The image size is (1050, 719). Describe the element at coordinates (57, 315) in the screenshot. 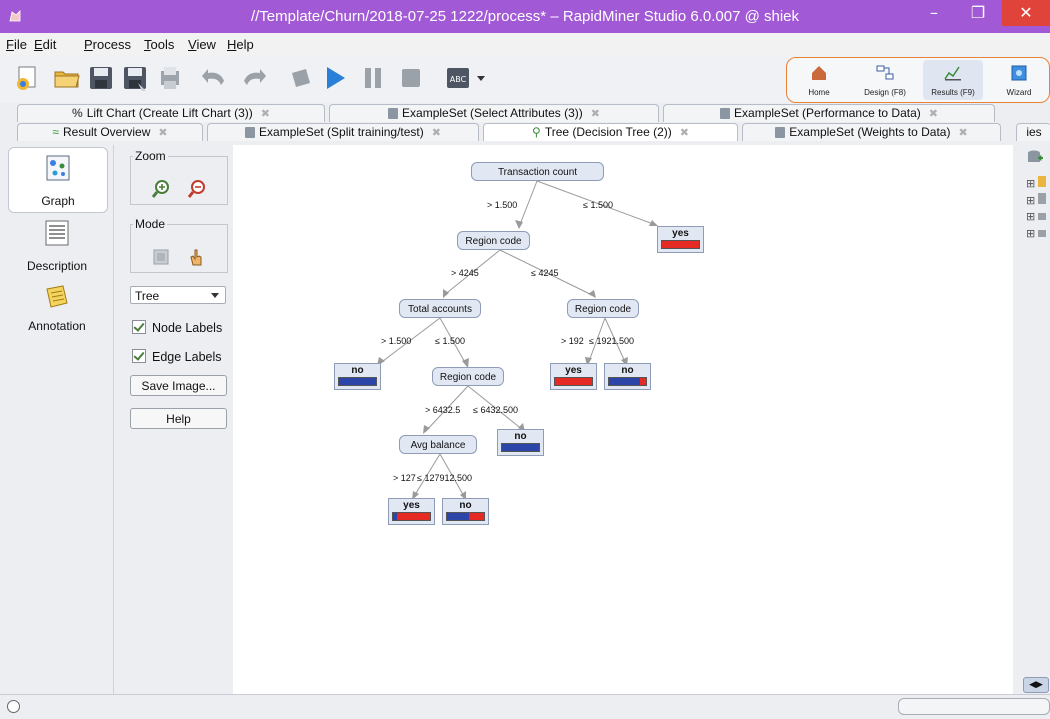

I see `view-annotation-button: Annotation` at that location.